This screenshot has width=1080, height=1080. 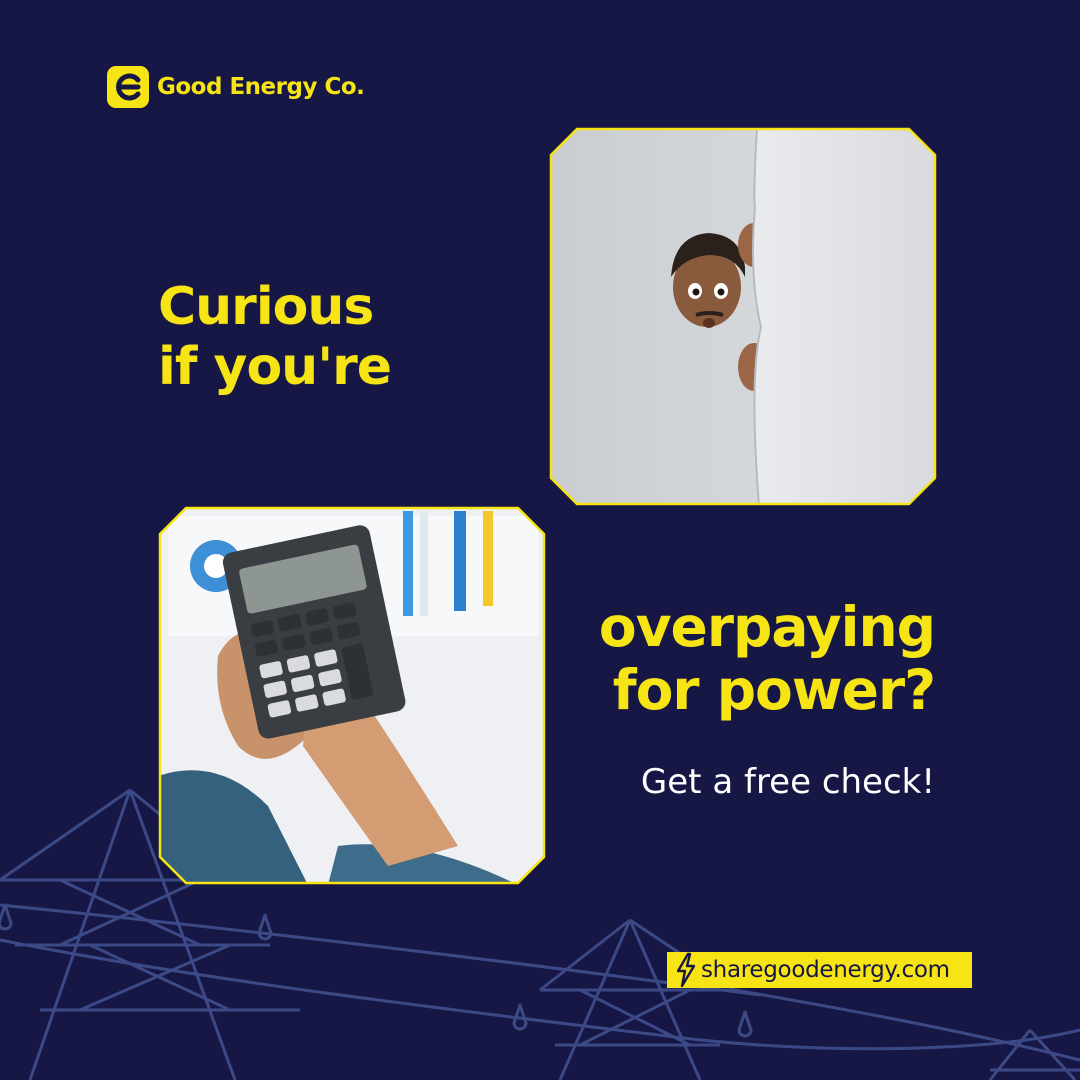 I want to click on photo-man-peeking, so click(x=743, y=316).